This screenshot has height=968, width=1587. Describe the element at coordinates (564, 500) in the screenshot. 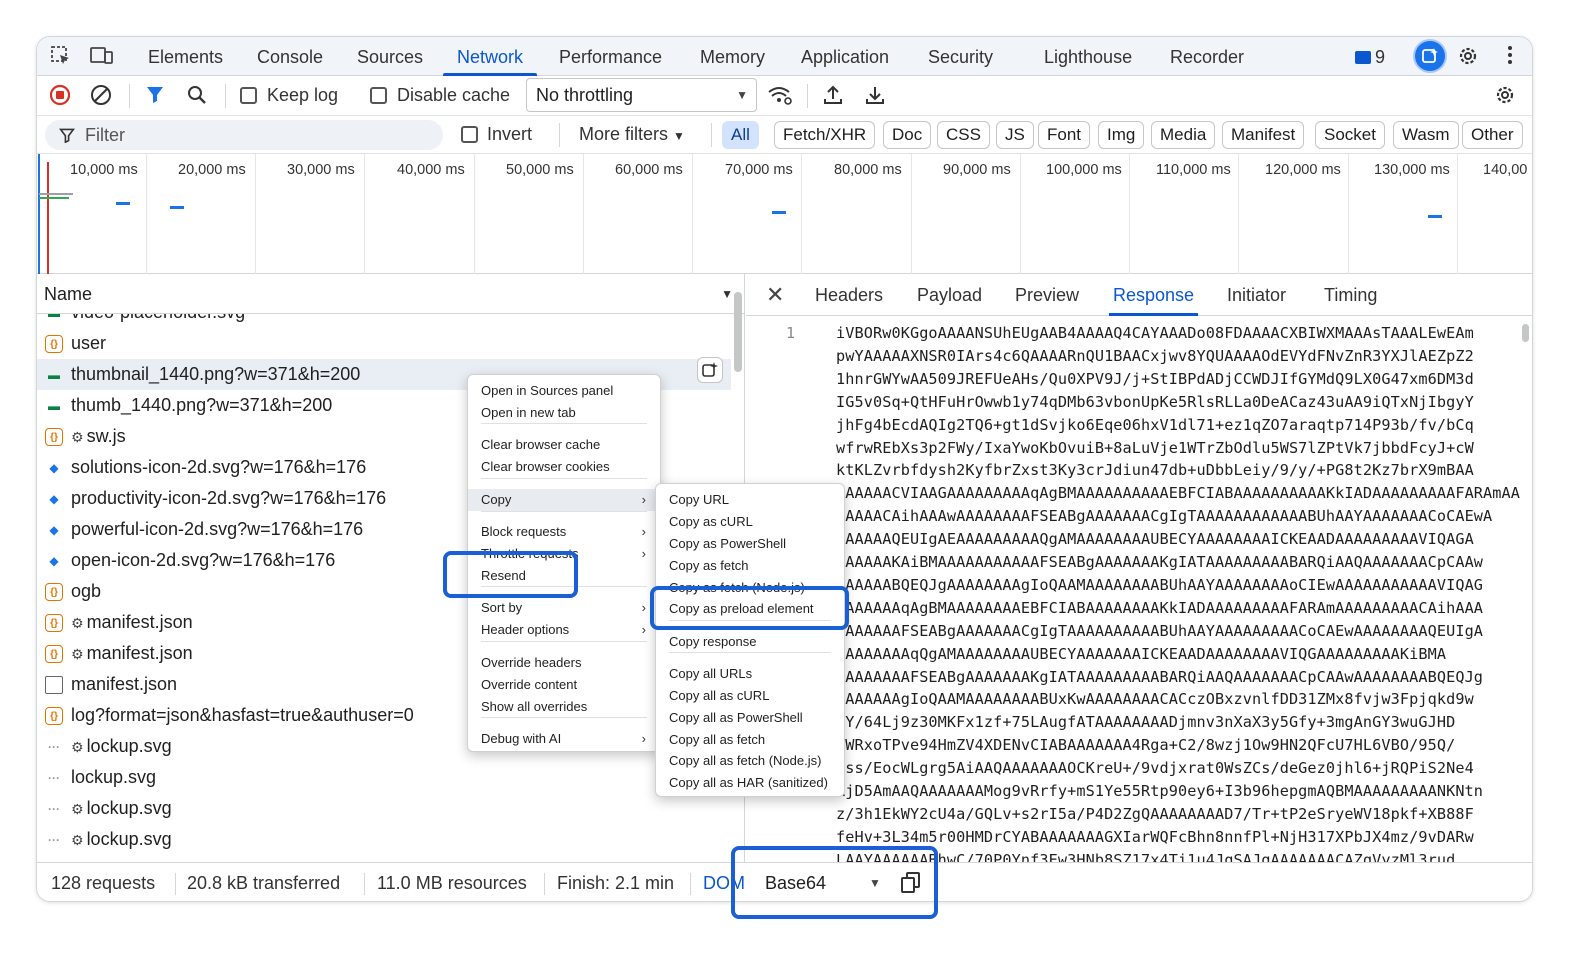

I see `menu-item-copy: Copy ›` at that location.